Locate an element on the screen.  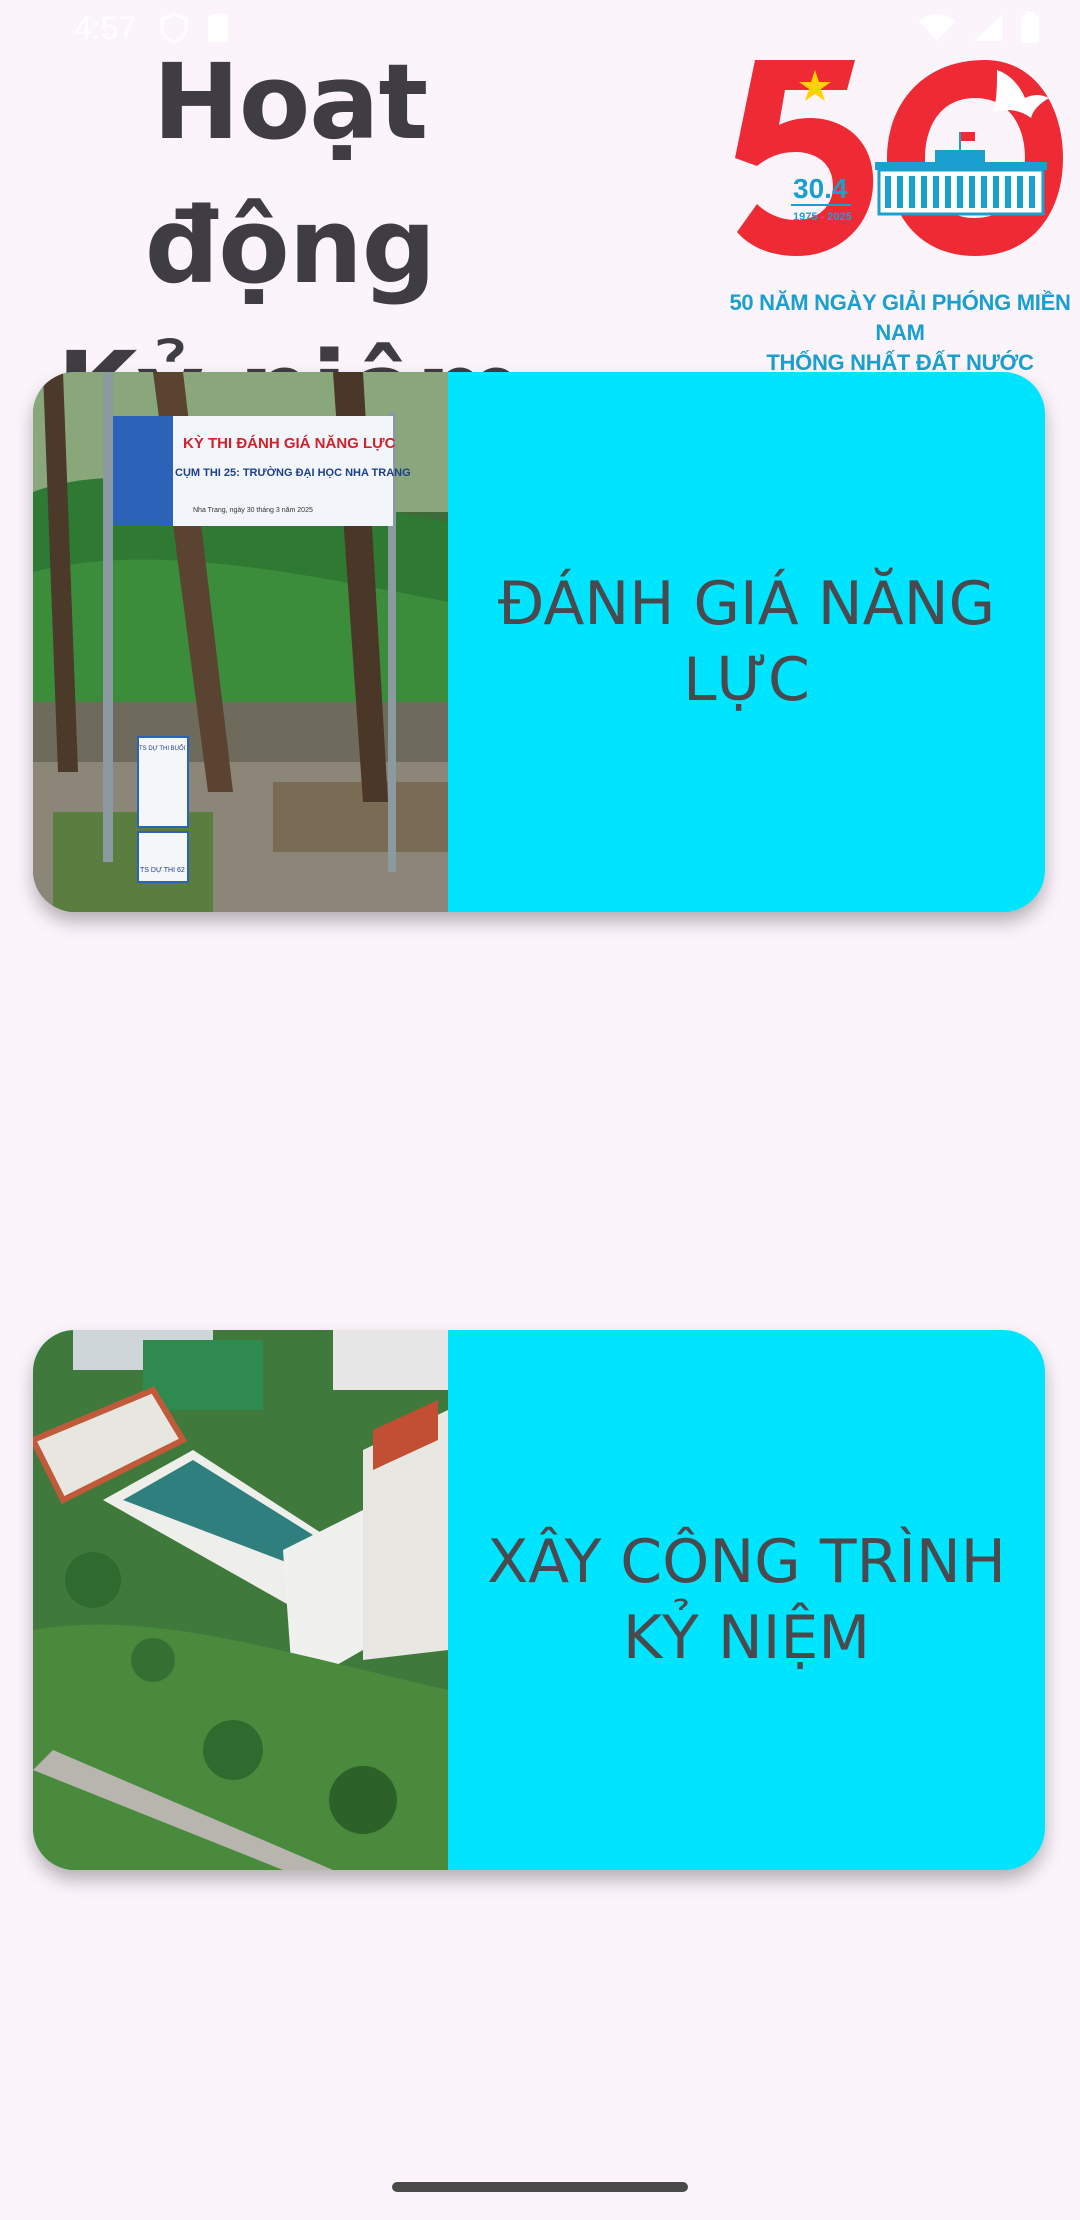
banner-subtitle: CỤM THI 25: TRƯỜNG ĐẠI HỌC NHA TRANG is located at coordinates (293, 472).